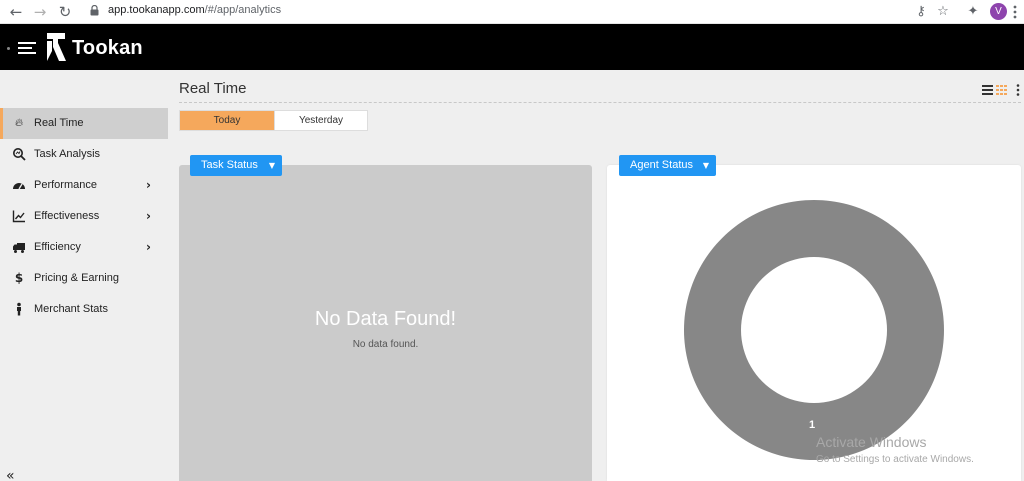 The height and width of the screenshot is (481, 1024). Describe the element at coordinates (19, 154) in the screenshot. I see `search-analysis-icon` at that location.